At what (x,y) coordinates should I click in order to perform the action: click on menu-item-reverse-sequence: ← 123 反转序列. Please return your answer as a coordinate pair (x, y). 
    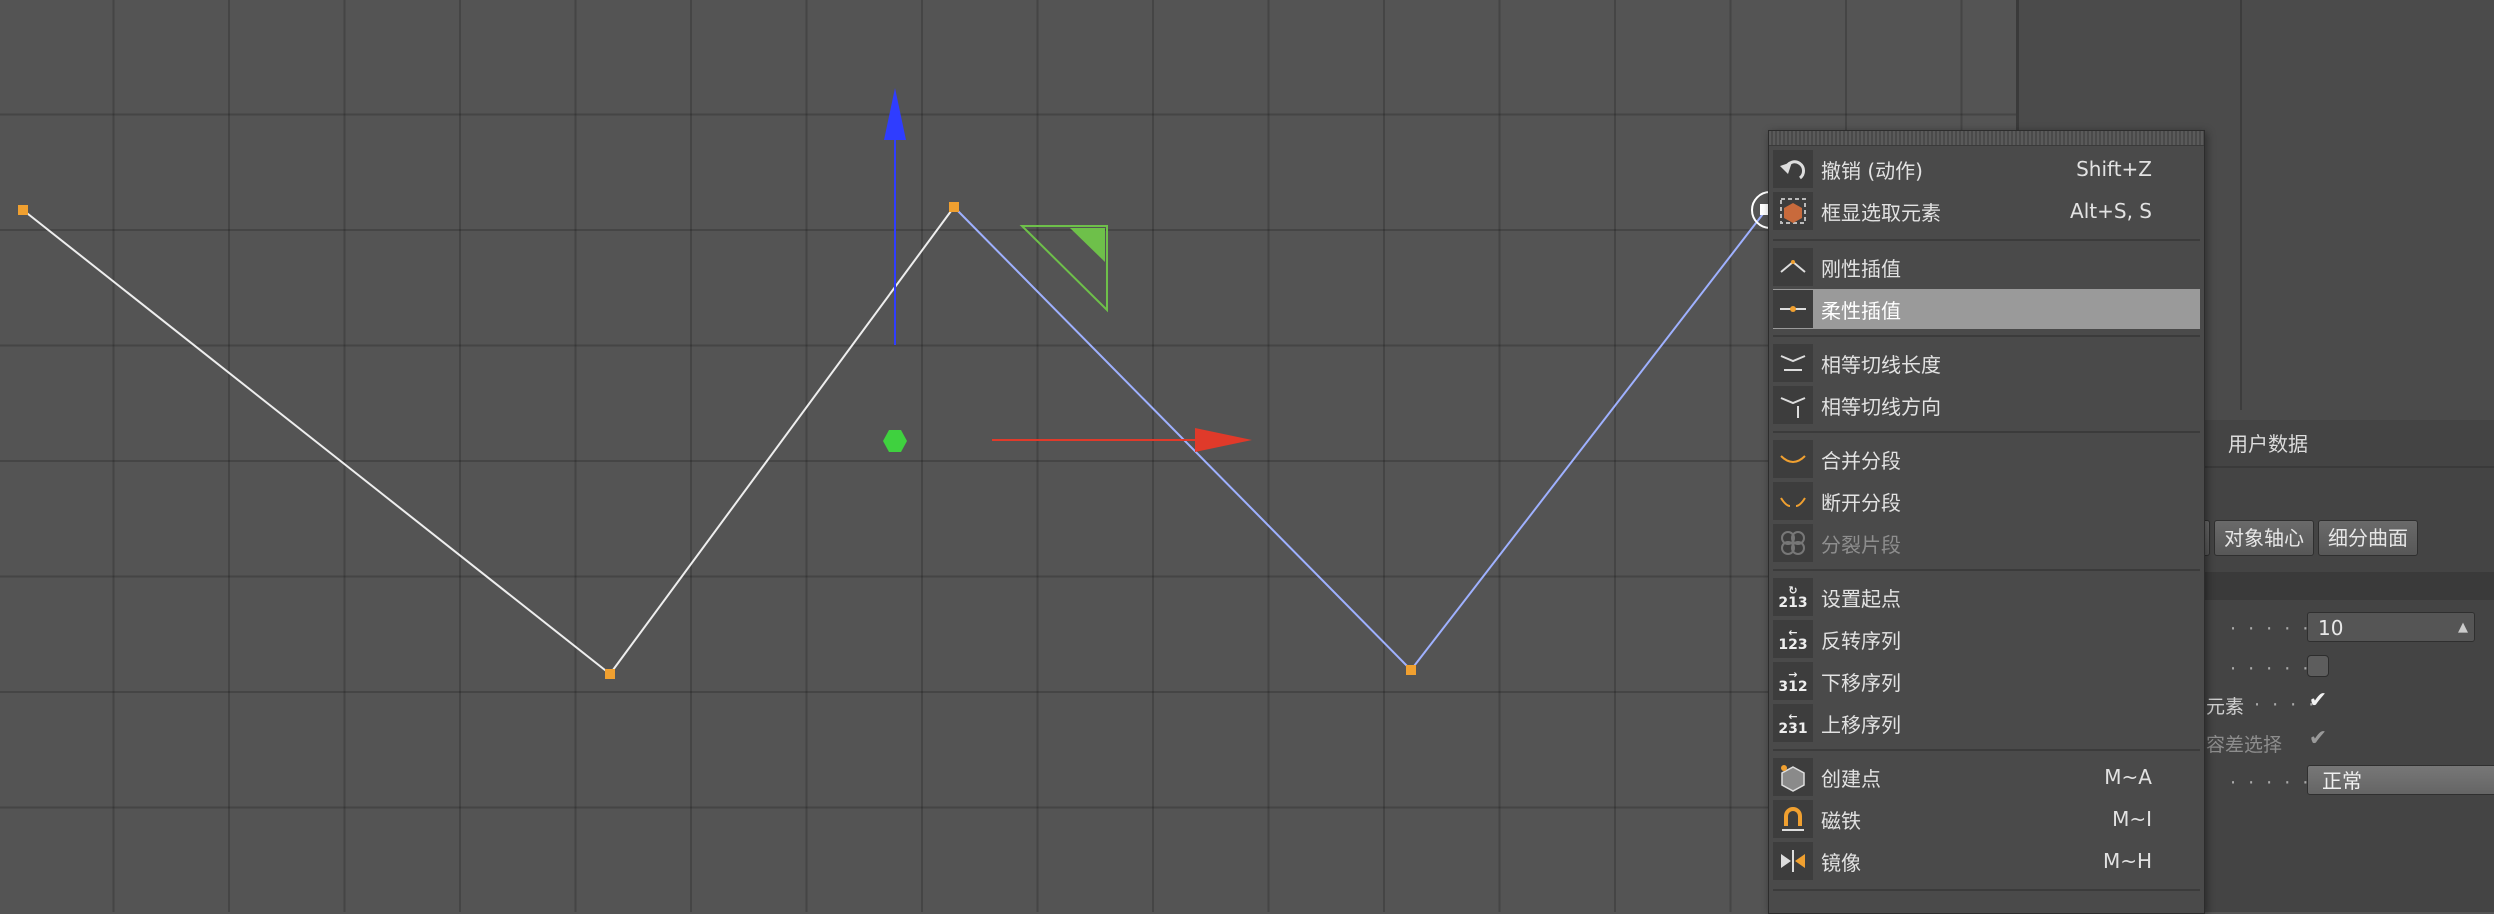
    Looking at the image, I should click on (1986, 639).